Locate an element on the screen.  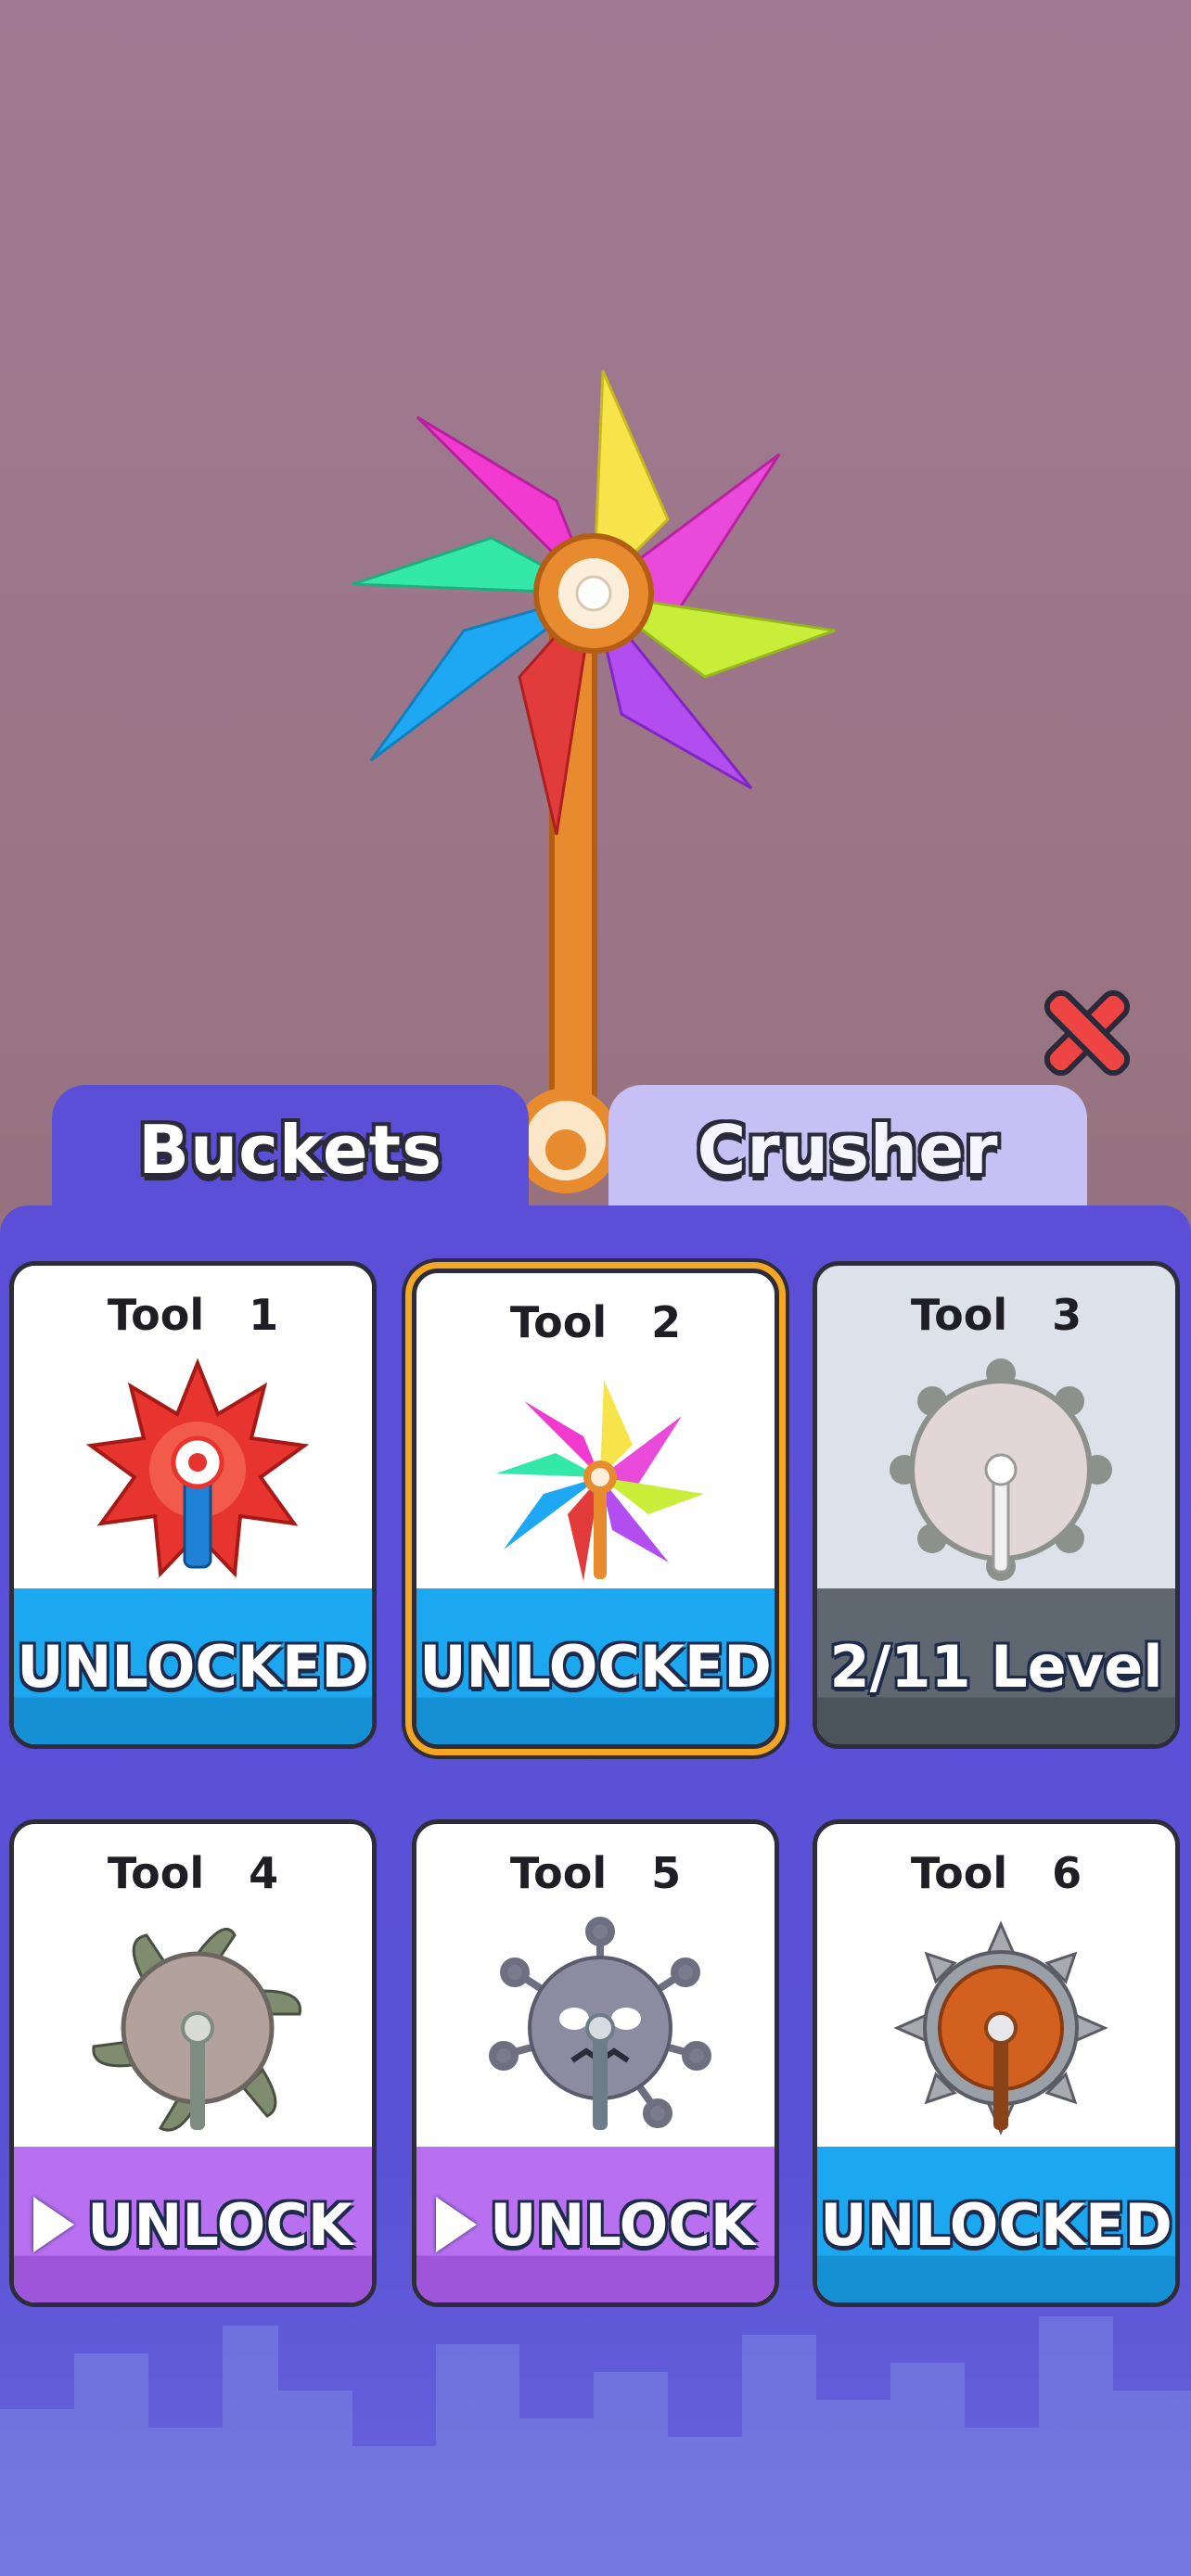
tool-card-5: Tool 5 UNLOCK is located at coordinates (595, 2063).